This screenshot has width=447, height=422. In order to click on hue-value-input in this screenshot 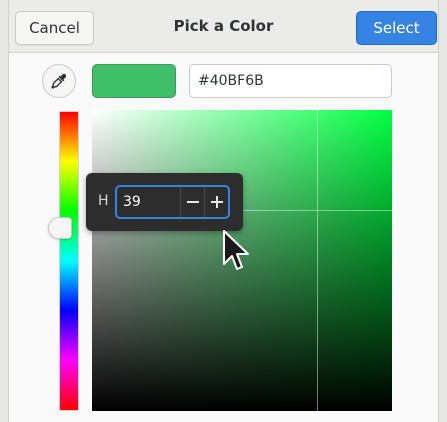, I will do `click(148, 202)`.